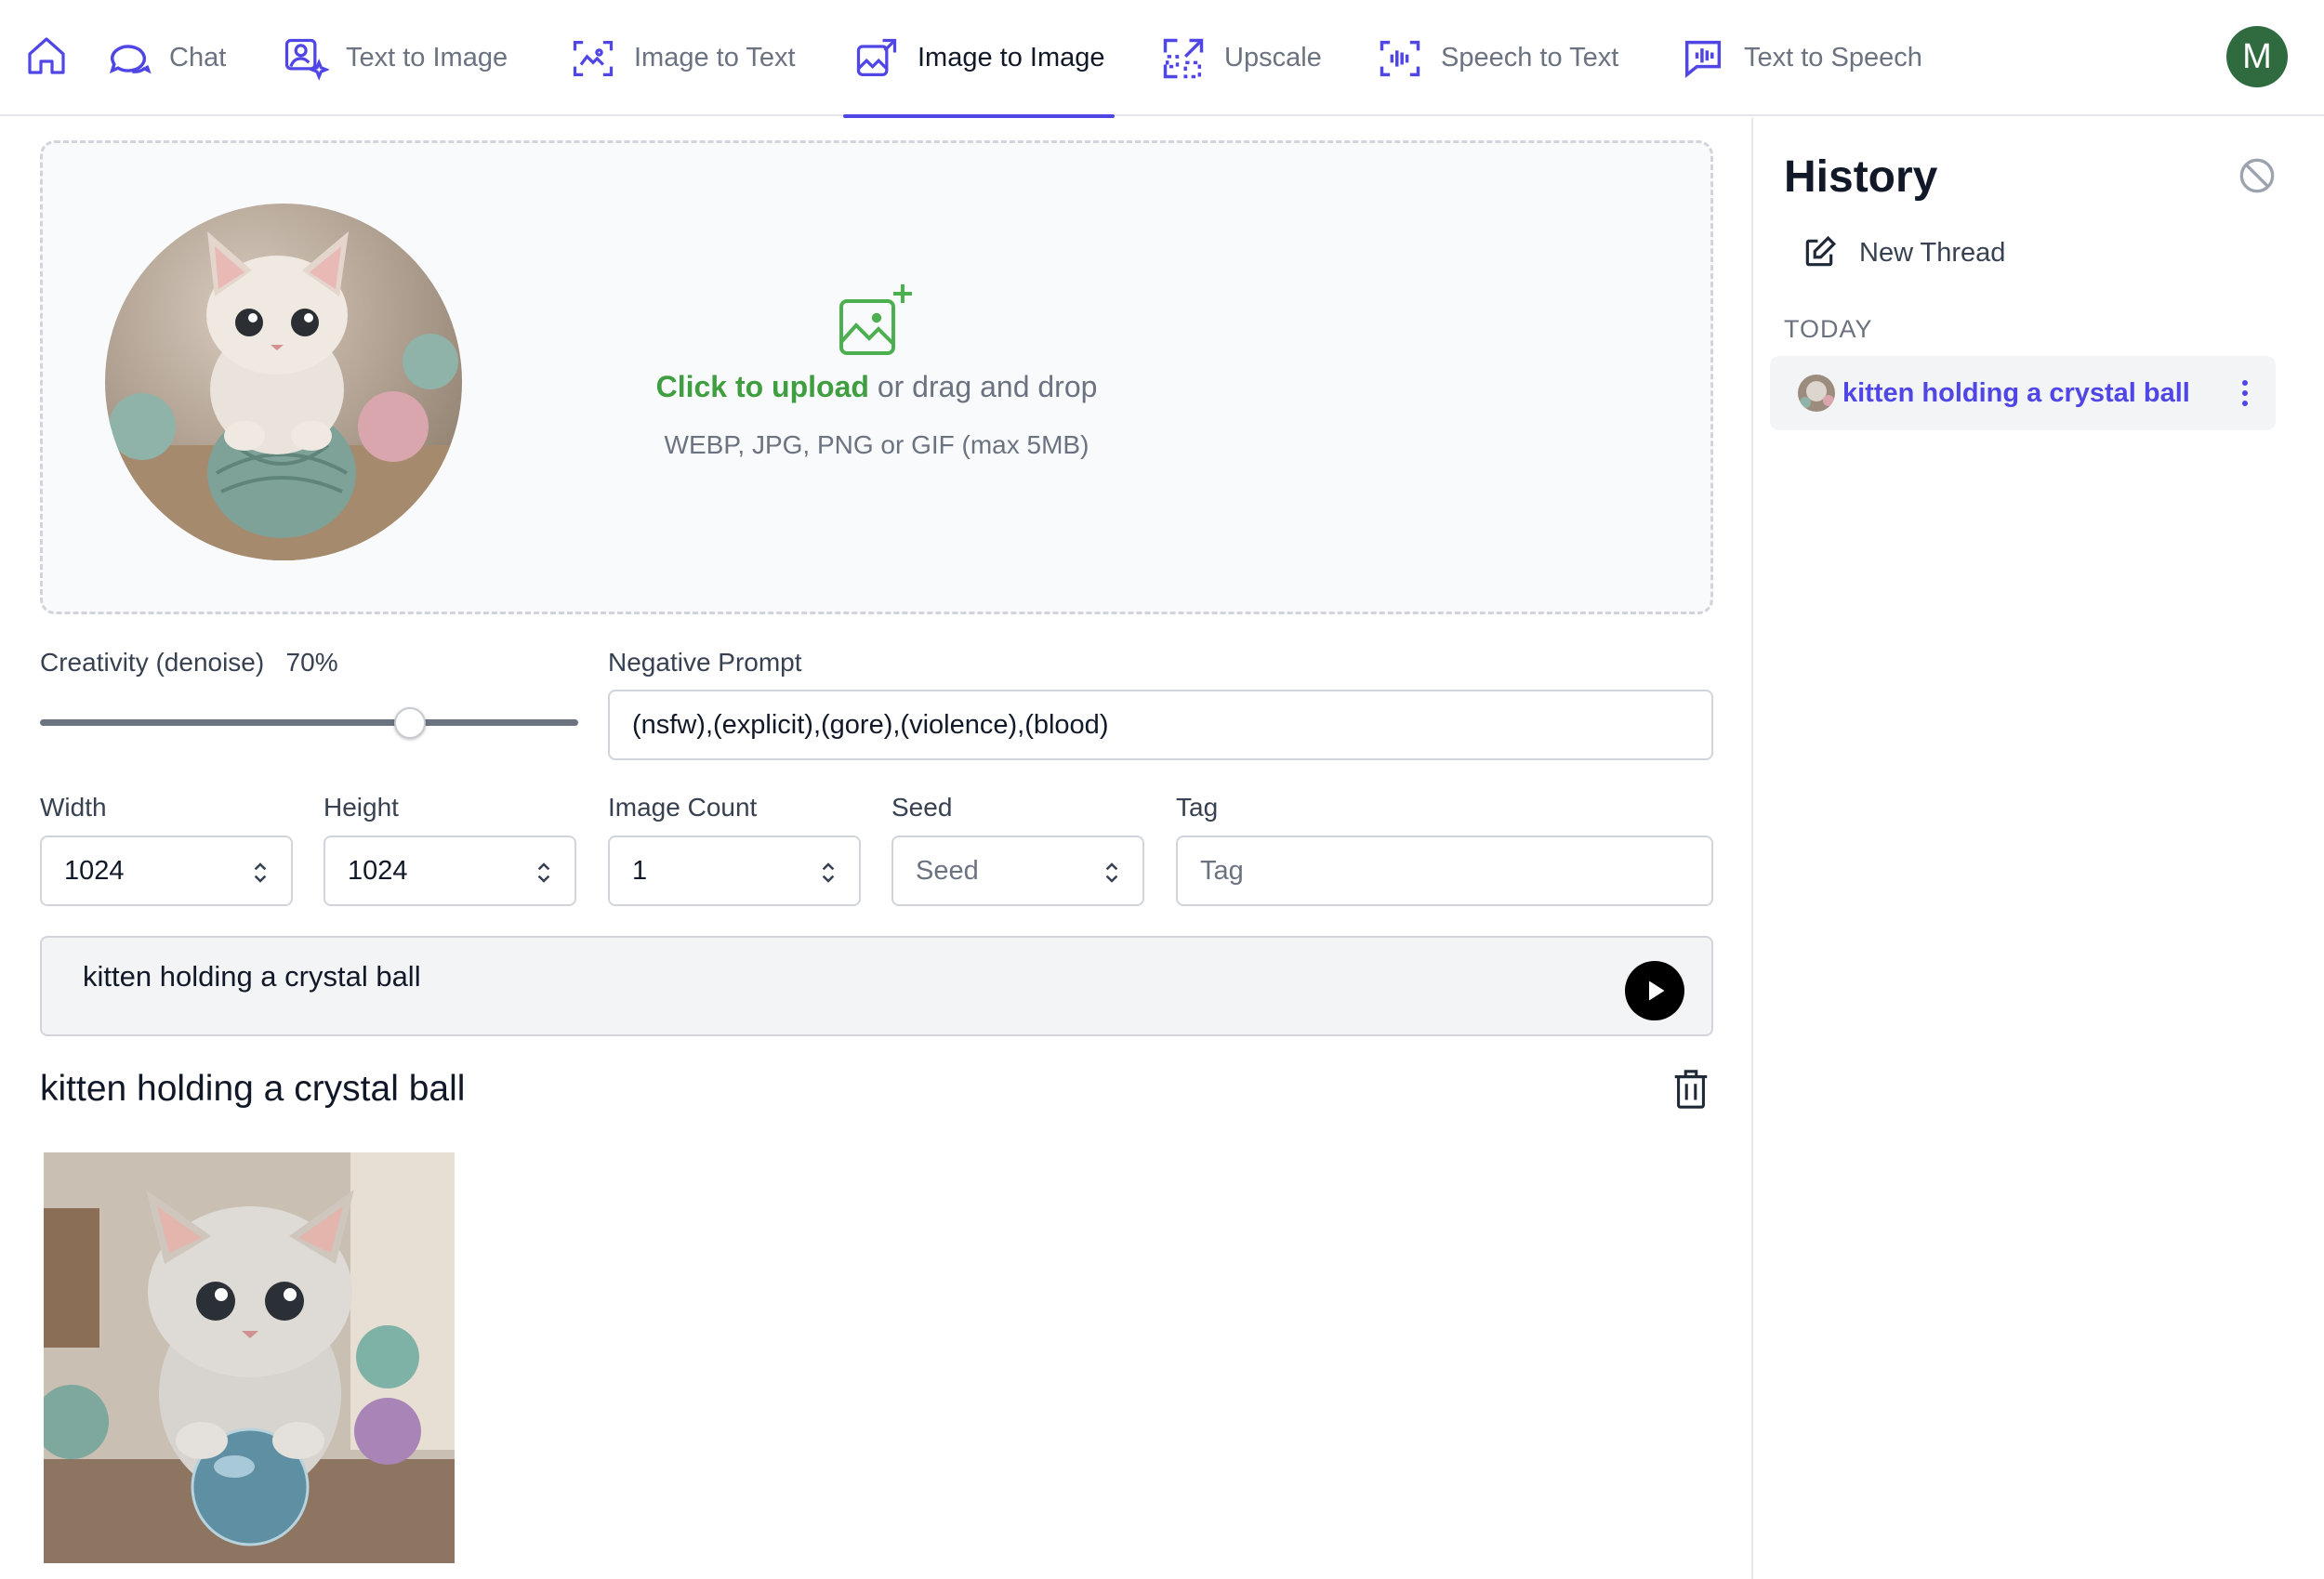 This screenshot has height=1579, width=2324. Describe the element at coordinates (1932, 252) in the screenshot. I see `new-thread-label: New Thread` at that location.